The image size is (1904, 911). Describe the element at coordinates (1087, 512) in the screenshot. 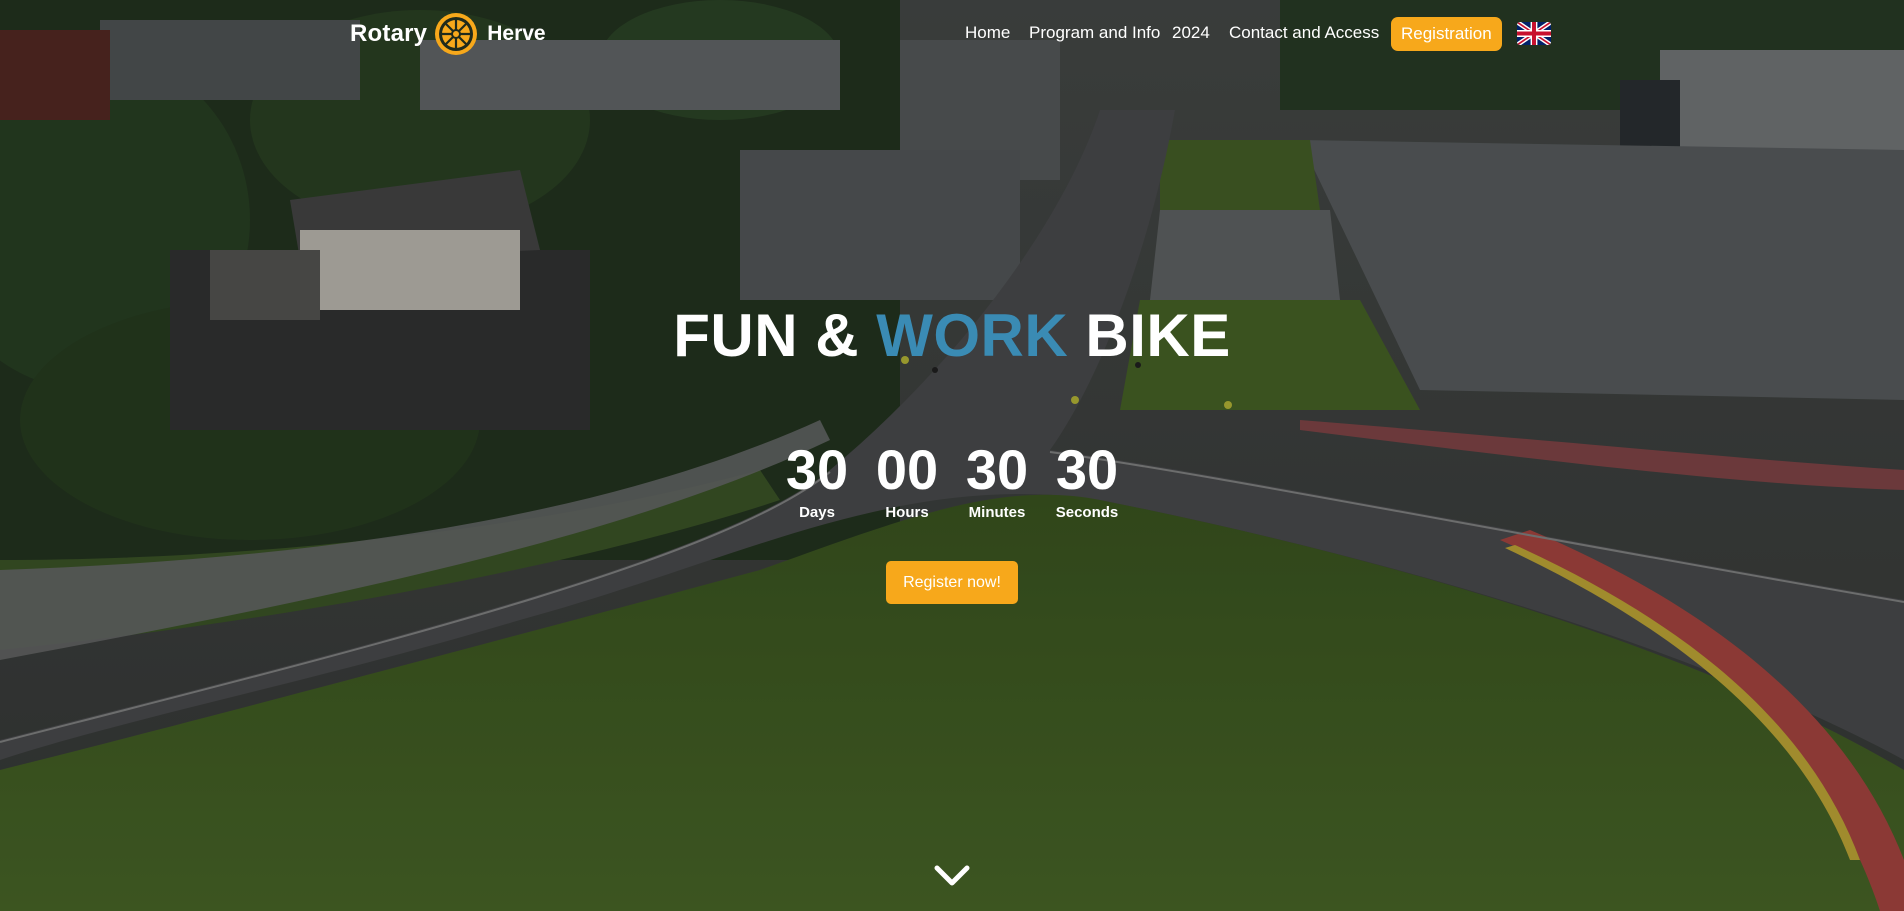

I see `countdown-seconds-label: Seconds` at that location.